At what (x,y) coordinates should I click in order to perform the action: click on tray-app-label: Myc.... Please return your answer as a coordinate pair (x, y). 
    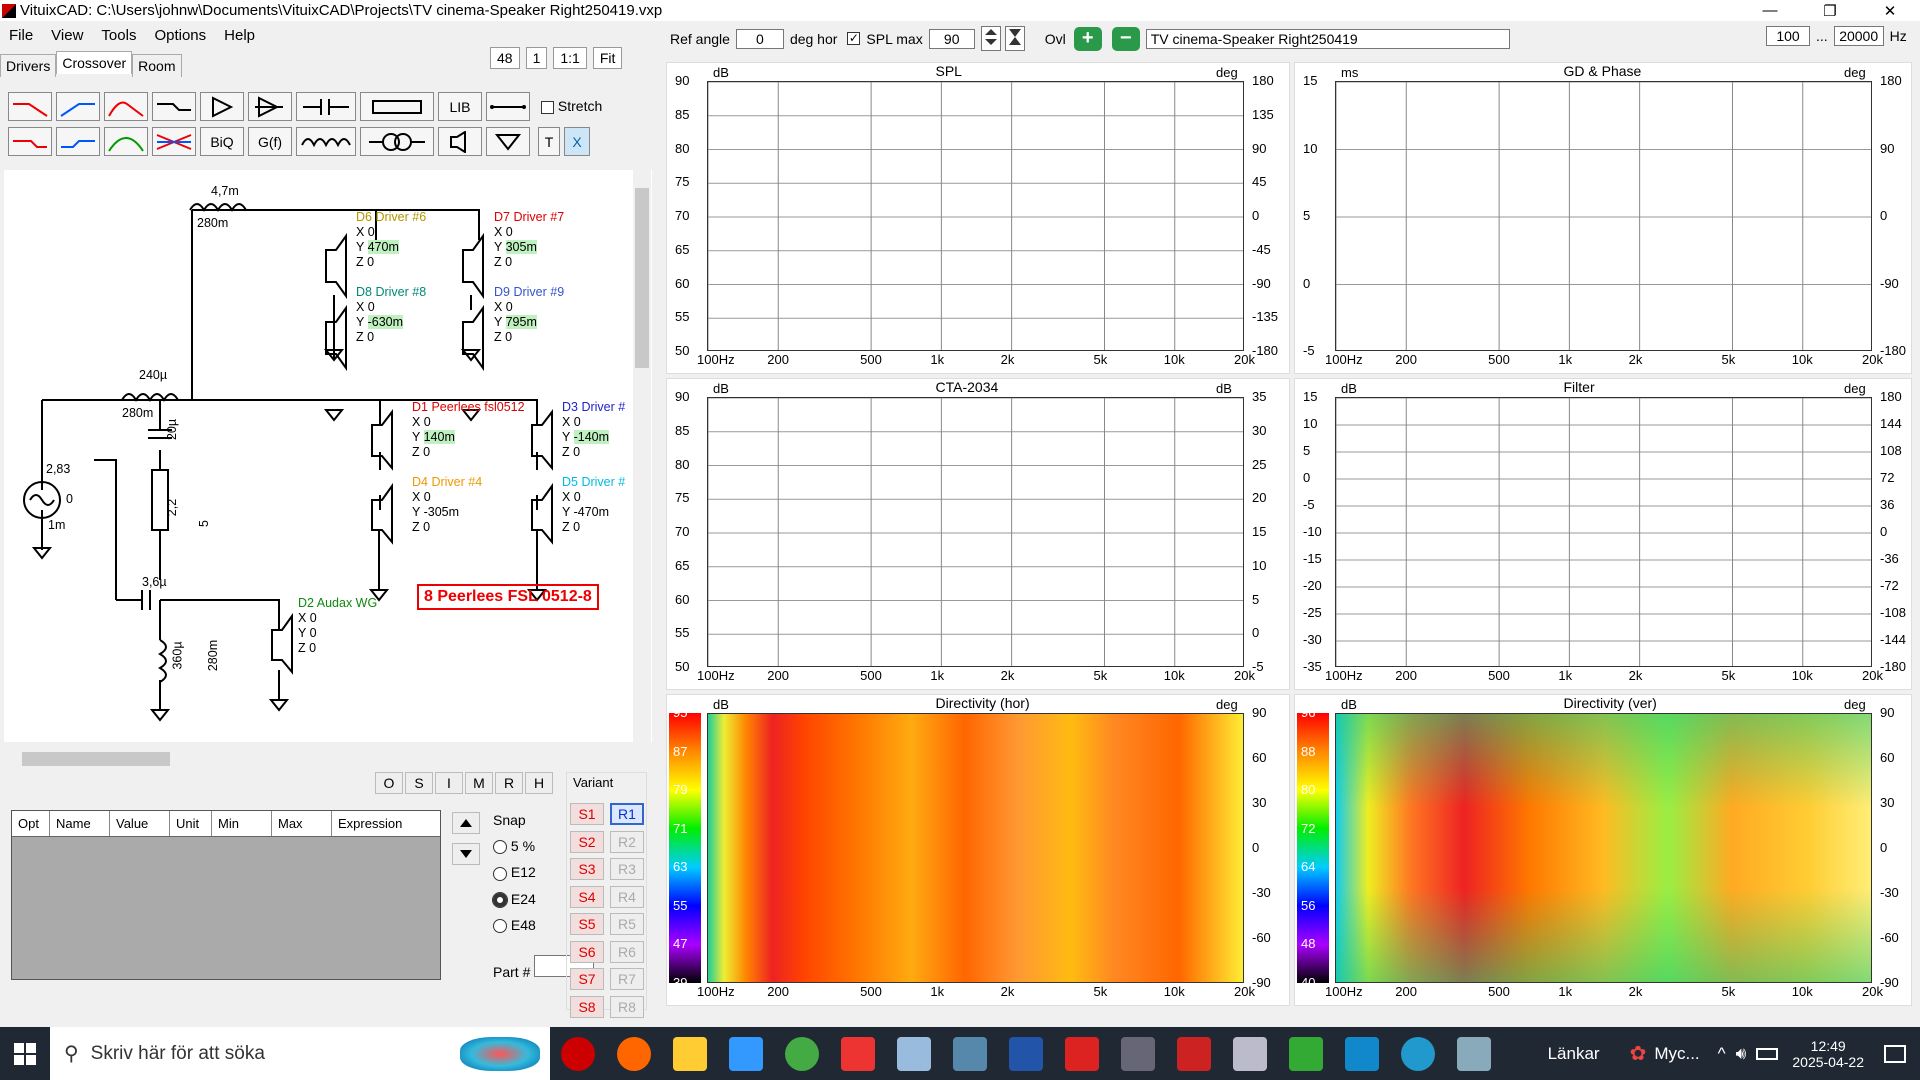
    Looking at the image, I should click on (1676, 1054).